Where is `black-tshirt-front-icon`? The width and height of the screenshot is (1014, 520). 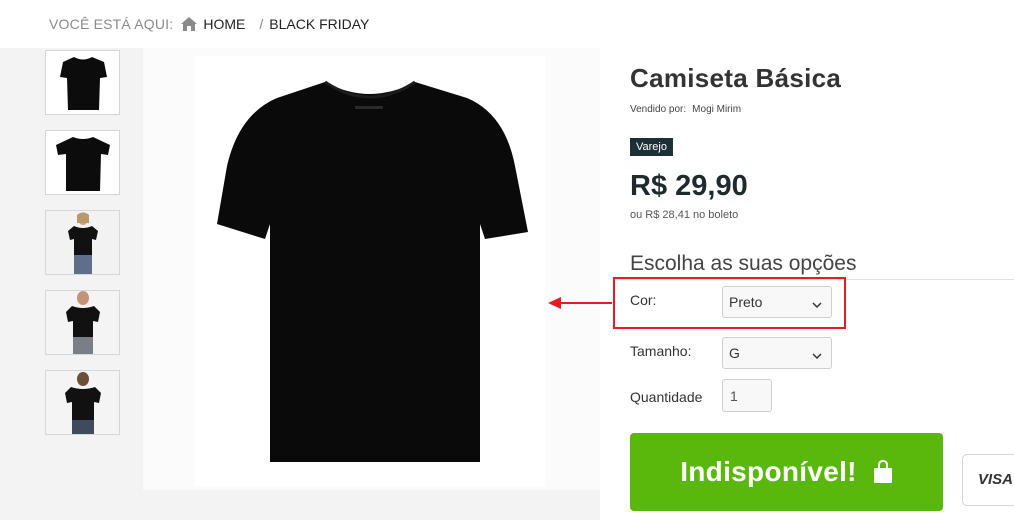 black-tshirt-front-icon is located at coordinates (83, 83).